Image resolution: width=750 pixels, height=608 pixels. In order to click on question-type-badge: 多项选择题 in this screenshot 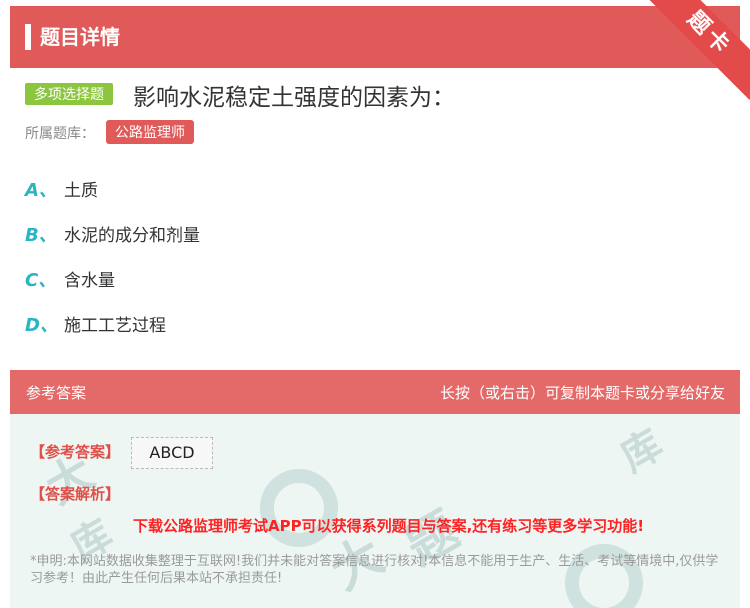, I will do `click(69, 94)`.